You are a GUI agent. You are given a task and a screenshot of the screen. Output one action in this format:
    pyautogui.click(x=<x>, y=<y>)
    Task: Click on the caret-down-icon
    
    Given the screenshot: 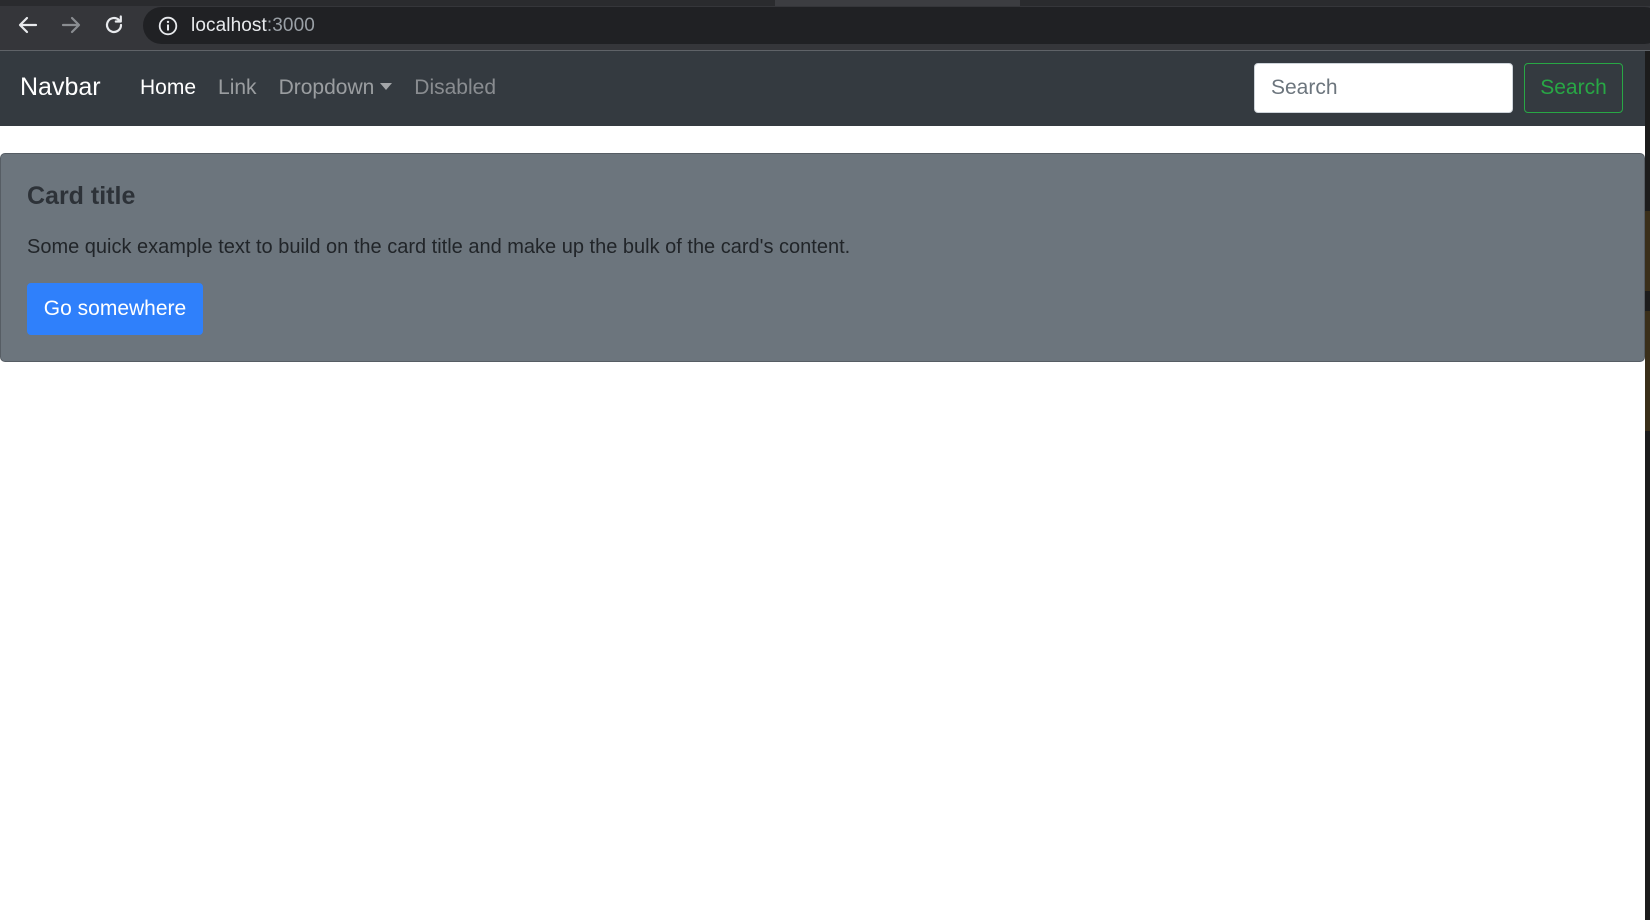 What is the action you would take?
    pyautogui.click(x=386, y=86)
    